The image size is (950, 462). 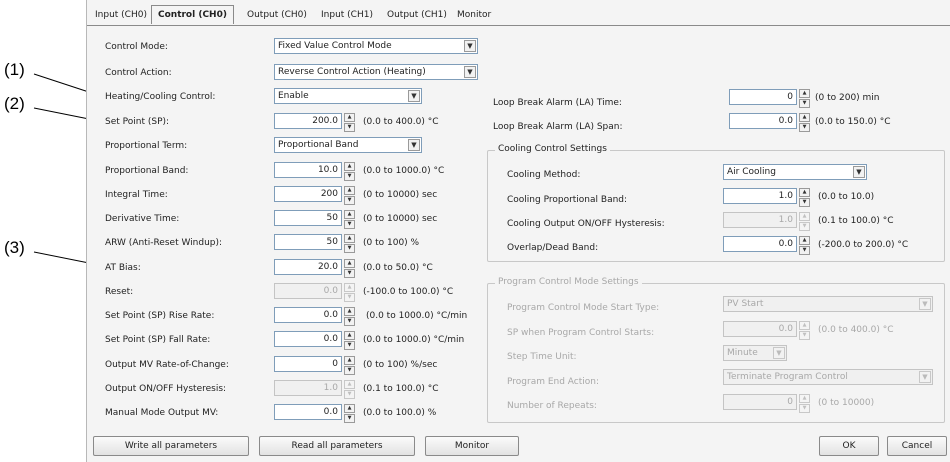 I want to click on cooling-method-select: Air Cooling ▼, so click(x=795, y=172).